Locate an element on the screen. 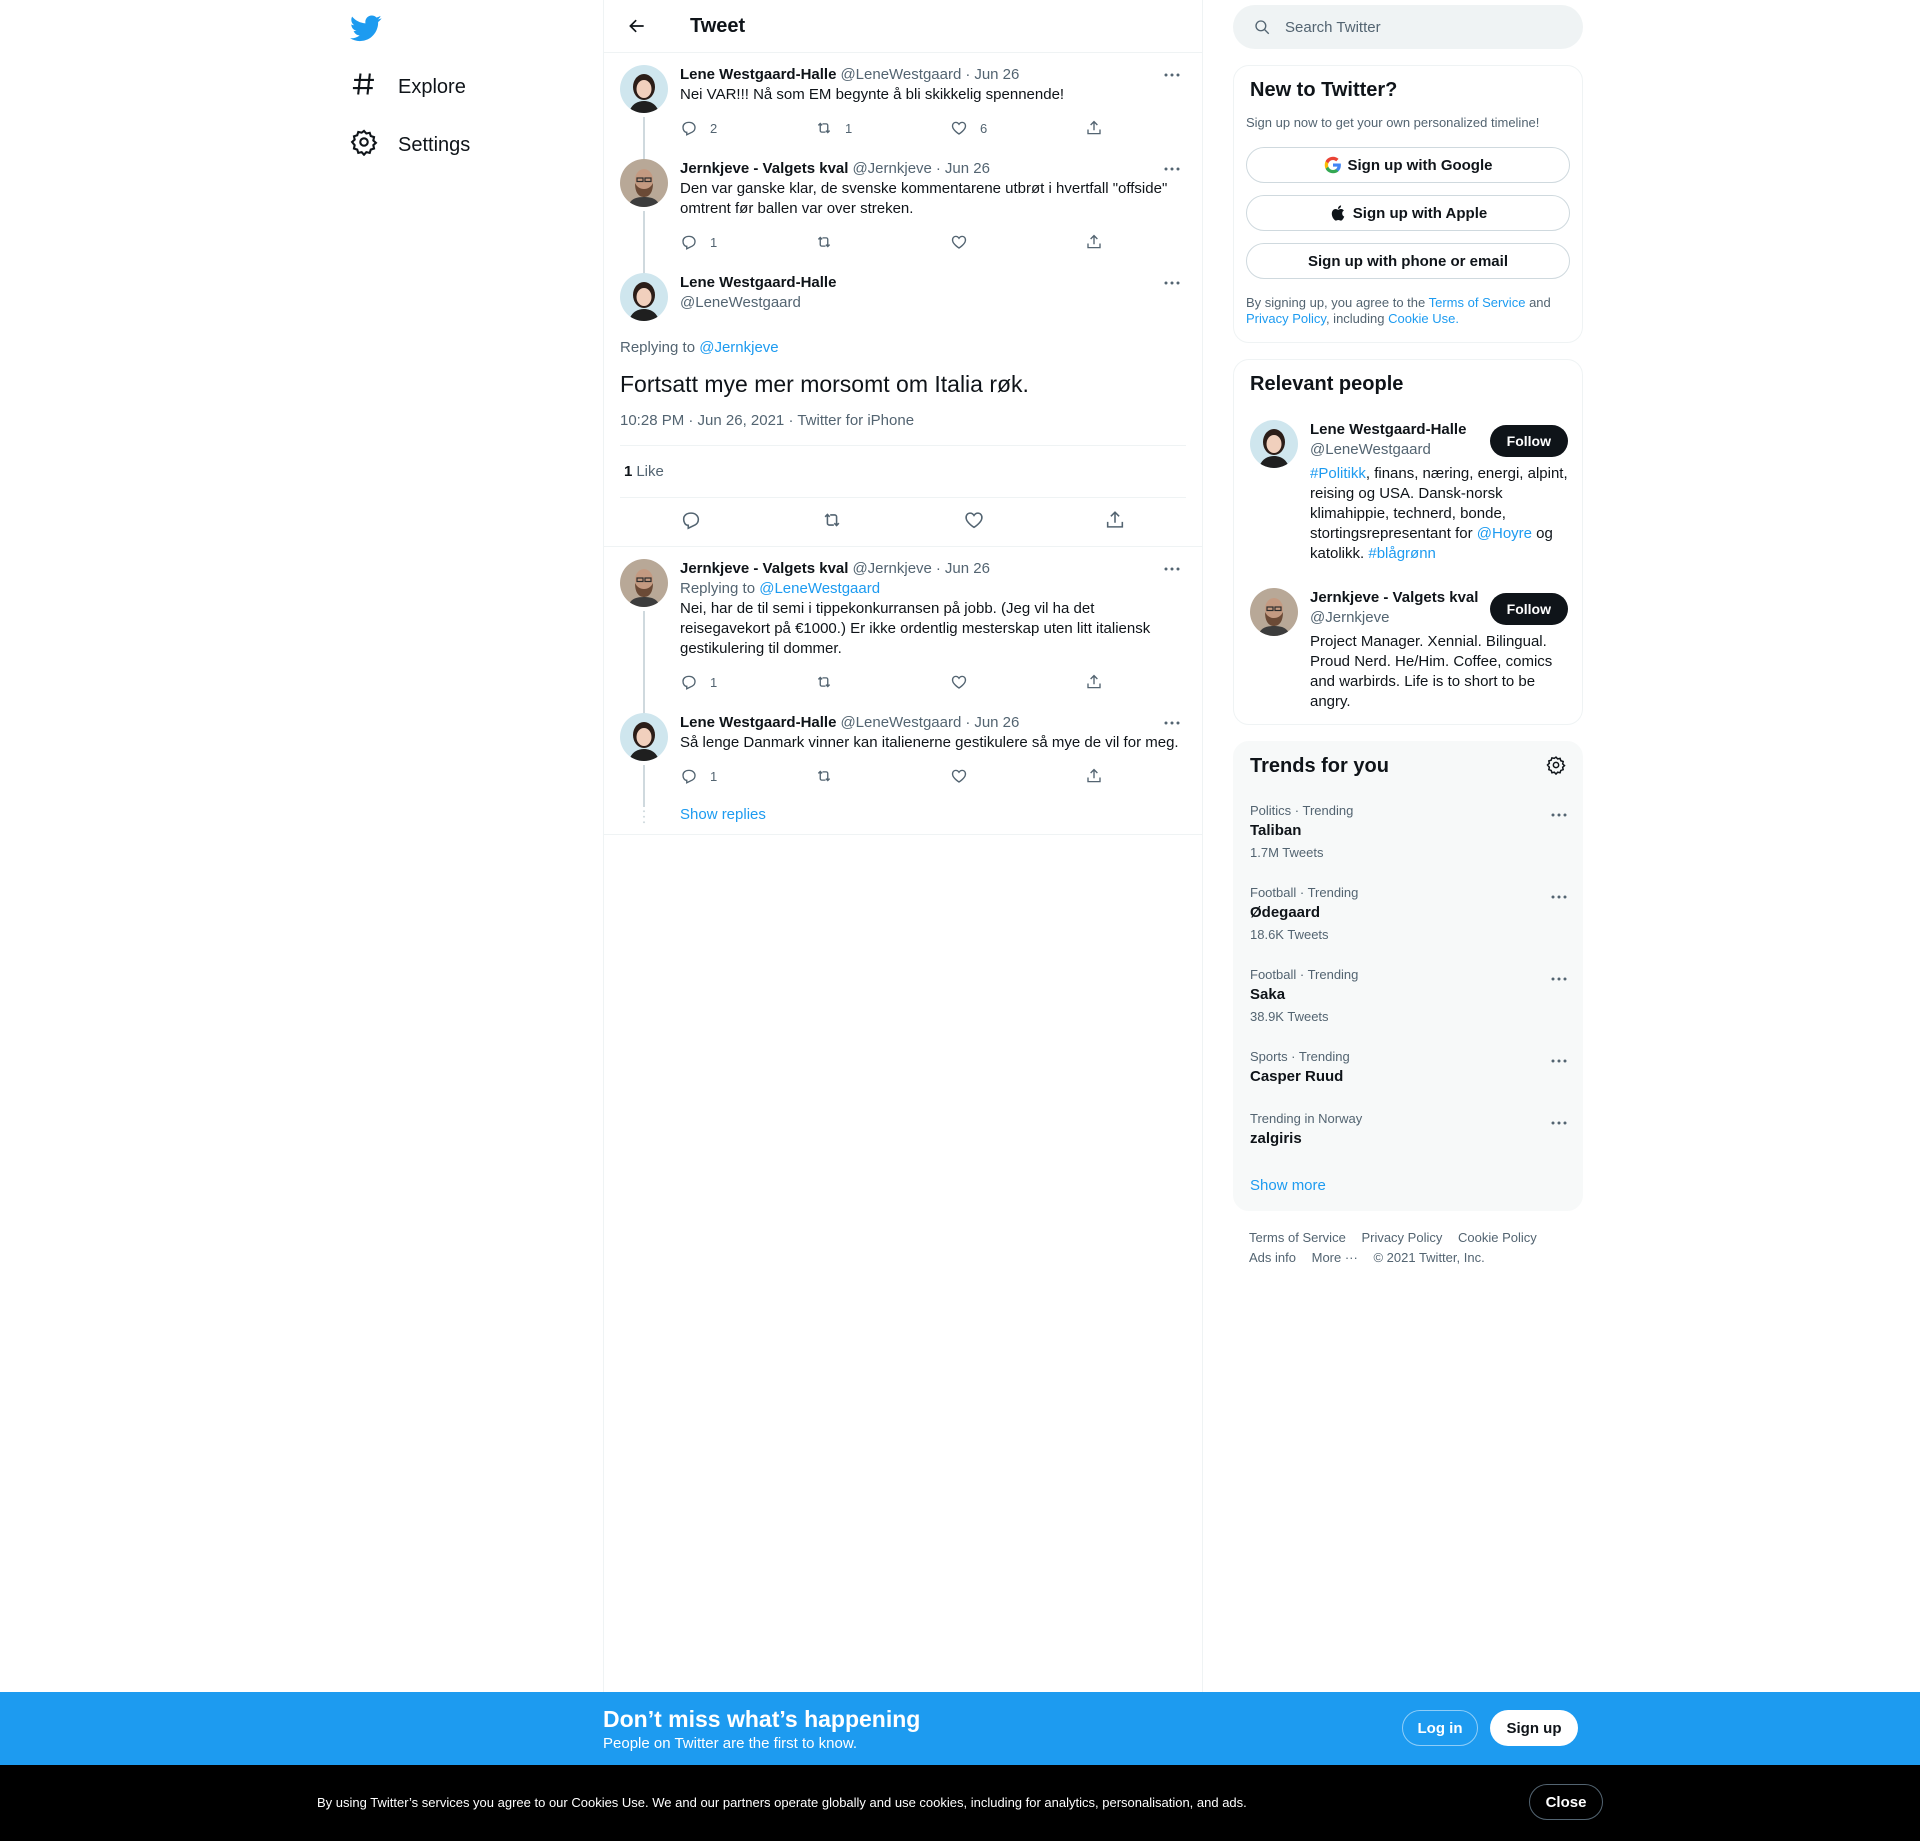 The image size is (1920, 1841). reply-button: 2 is located at coordinates (720, 128).